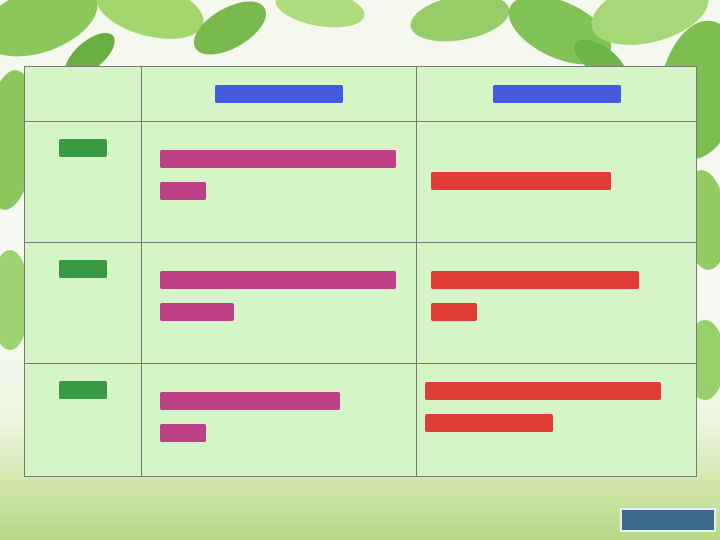 This screenshot has height=540, width=720. What do you see at coordinates (83, 269) in the screenshot?
I see `row-2-label-placeholder` at bounding box center [83, 269].